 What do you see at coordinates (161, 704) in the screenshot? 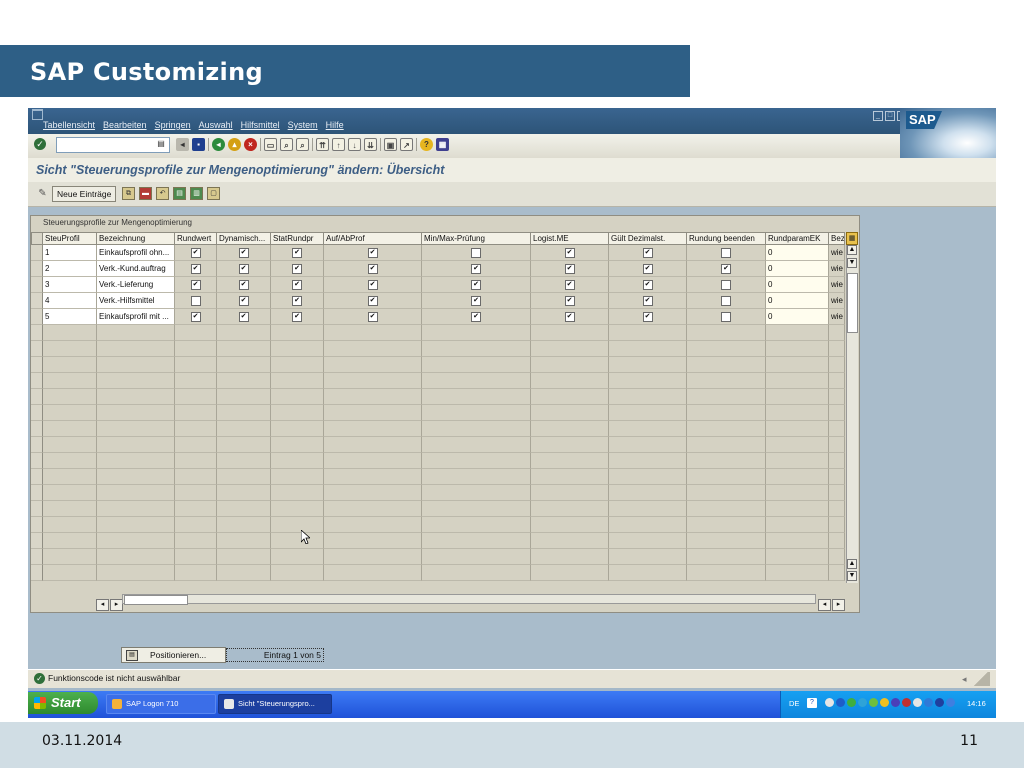
I see `task-sap-logon: SAP Logon 710` at bounding box center [161, 704].